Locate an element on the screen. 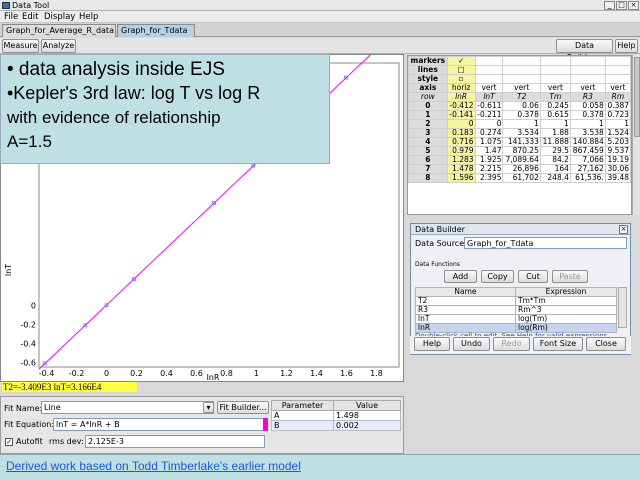  table-row: 0 -0.412 -0.611 0.06 0.245 0.058 0.387 is located at coordinates (520, 106).